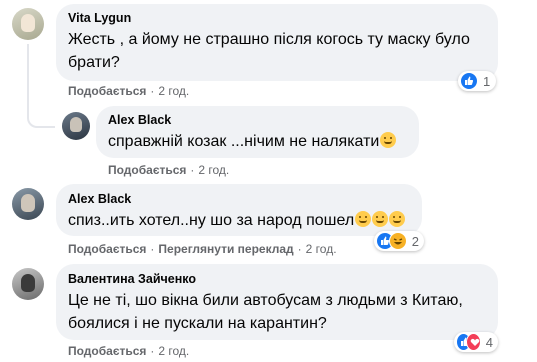  What do you see at coordinates (473, 342) in the screenshot?
I see `love-icon` at bounding box center [473, 342].